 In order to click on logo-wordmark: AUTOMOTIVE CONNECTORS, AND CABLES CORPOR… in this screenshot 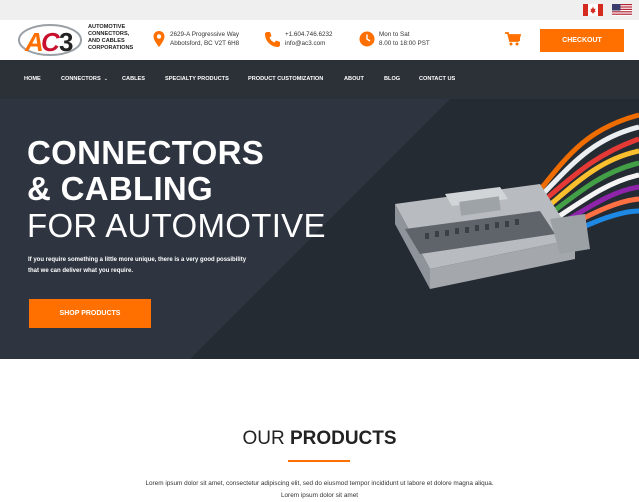, I will do `click(123, 38)`.